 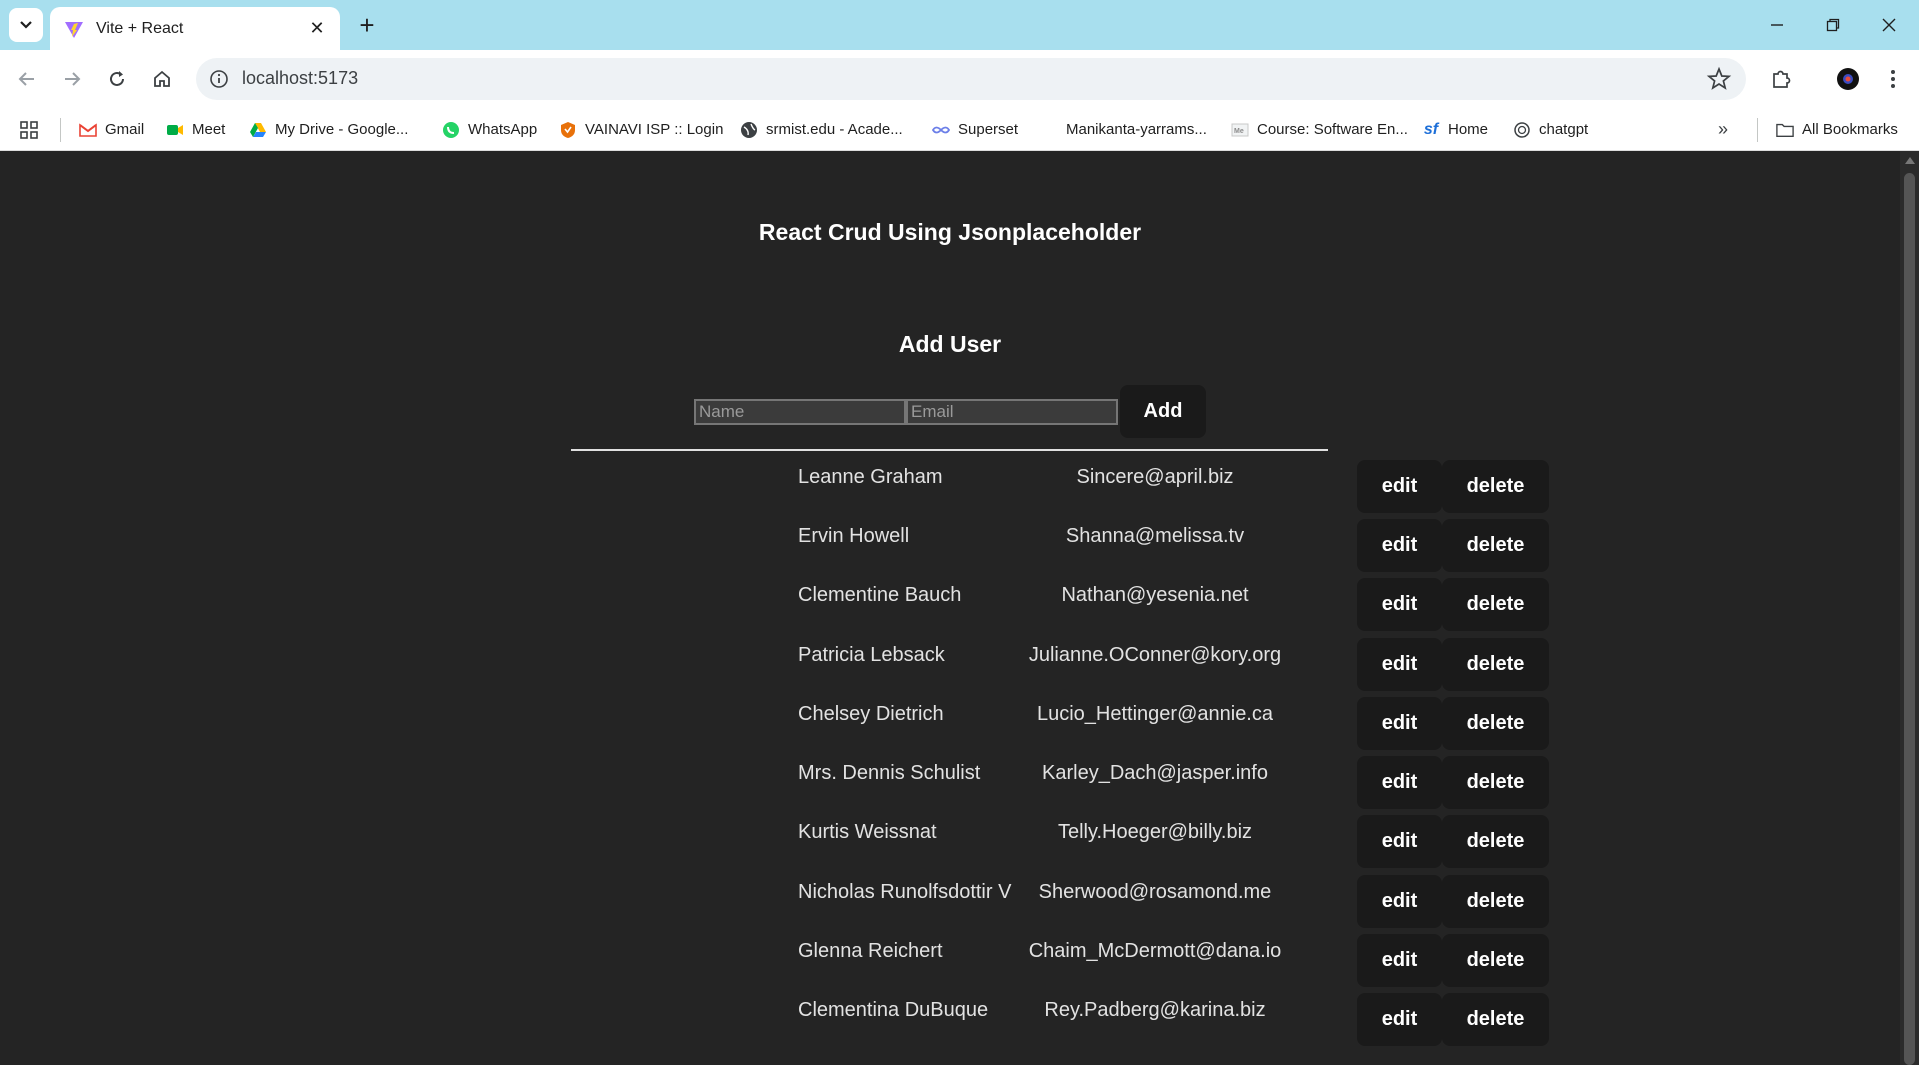 I want to click on vite-icon, so click(x=74, y=29).